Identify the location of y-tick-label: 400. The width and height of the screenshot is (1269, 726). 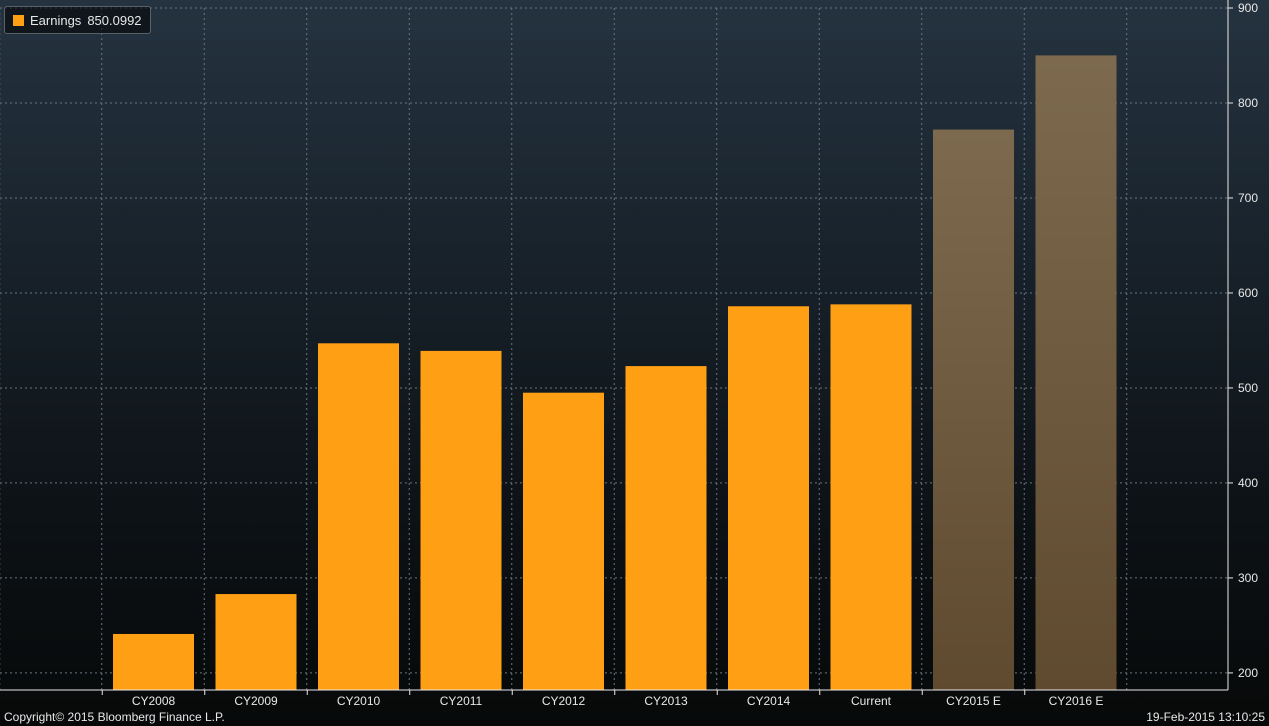
(1248, 483).